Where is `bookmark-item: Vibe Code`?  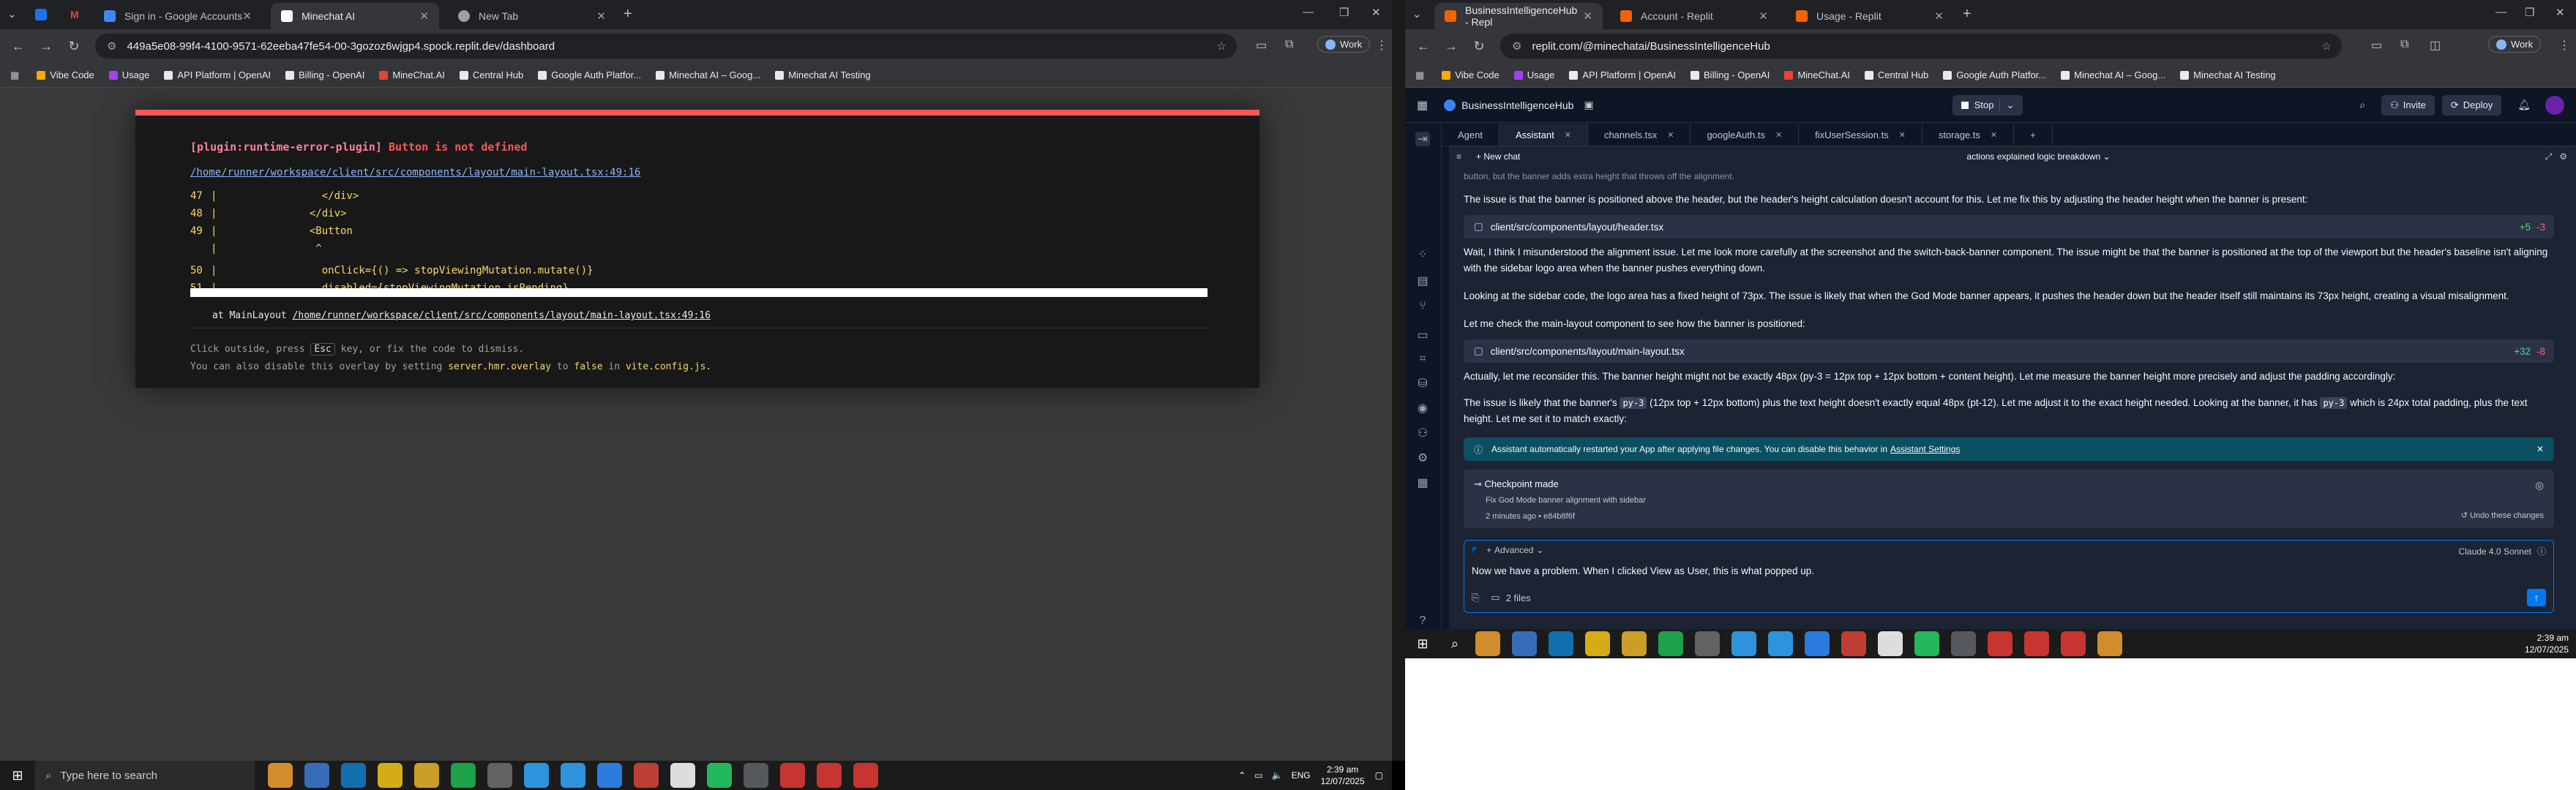 bookmark-item: Vibe Code is located at coordinates (1470, 74).